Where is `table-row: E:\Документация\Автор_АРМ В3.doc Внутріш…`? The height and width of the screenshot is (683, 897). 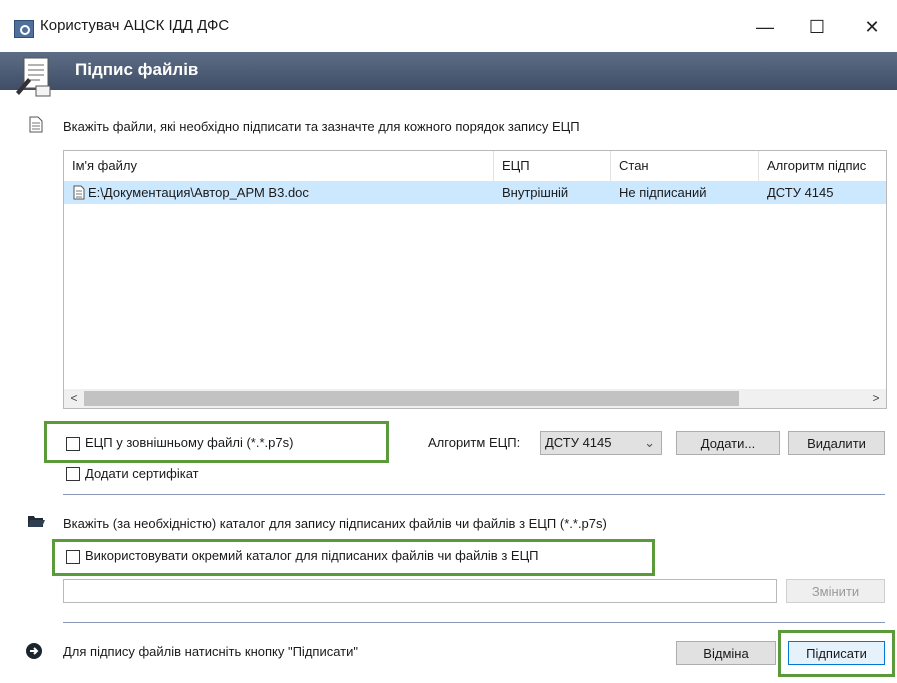
table-row: E:\Документация\Автор_АРМ В3.doc Внутріш… is located at coordinates (475, 192).